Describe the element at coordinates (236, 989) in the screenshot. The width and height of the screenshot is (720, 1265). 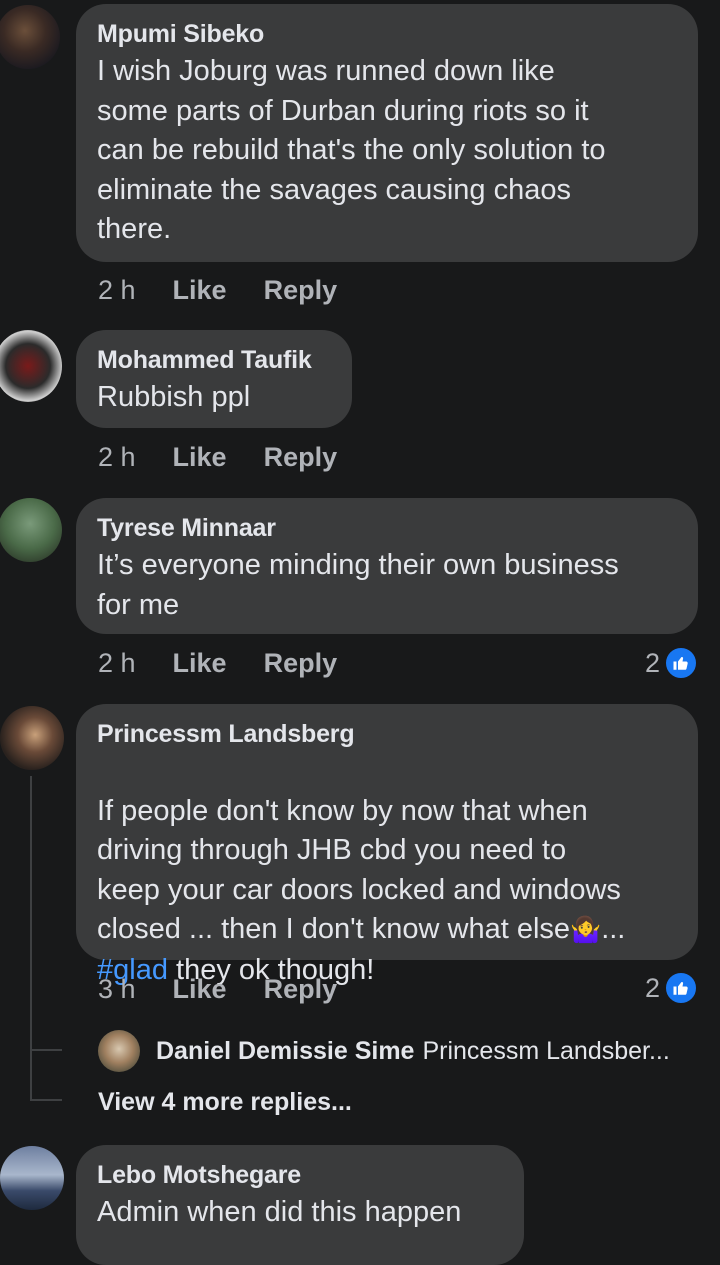
I see `comment-actions: 3 h Like Reply` at that location.